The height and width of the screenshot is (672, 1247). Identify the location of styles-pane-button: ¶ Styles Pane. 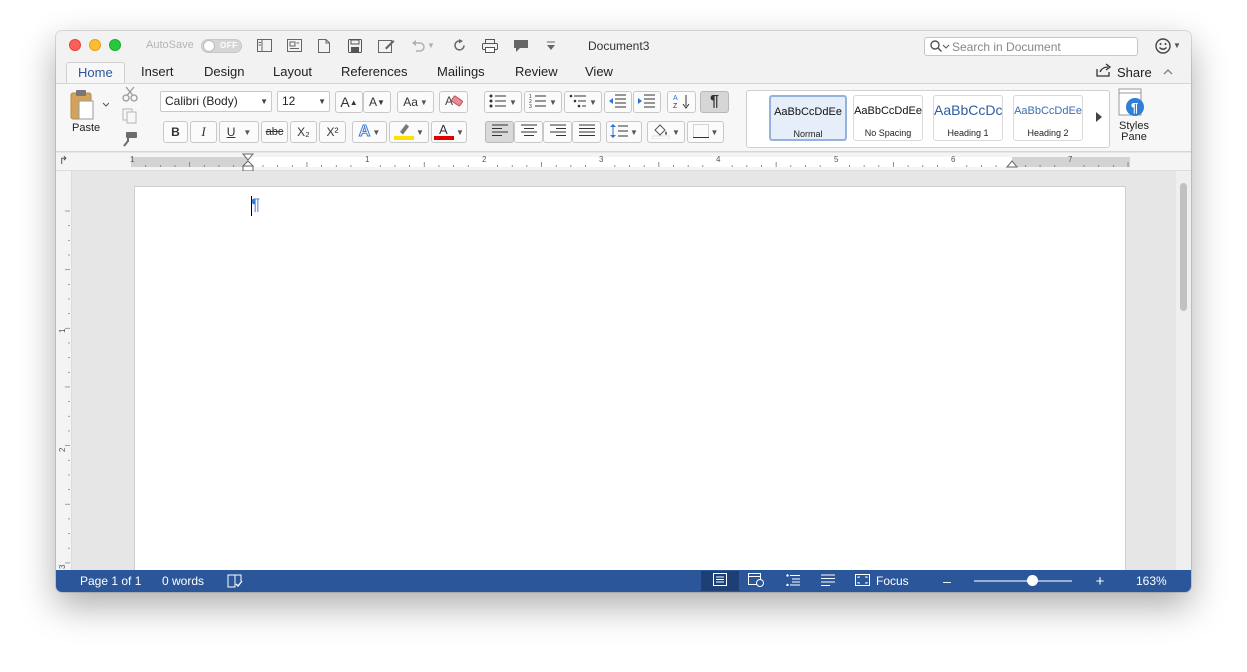
(1132, 118).